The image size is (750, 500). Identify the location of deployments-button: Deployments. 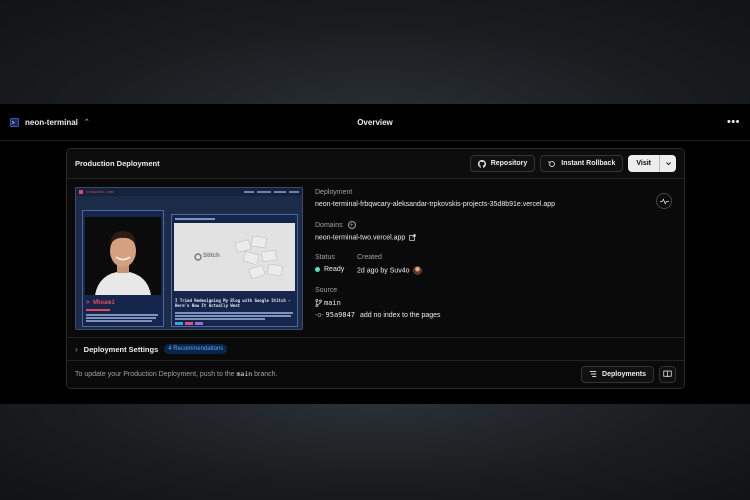
(617, 374).